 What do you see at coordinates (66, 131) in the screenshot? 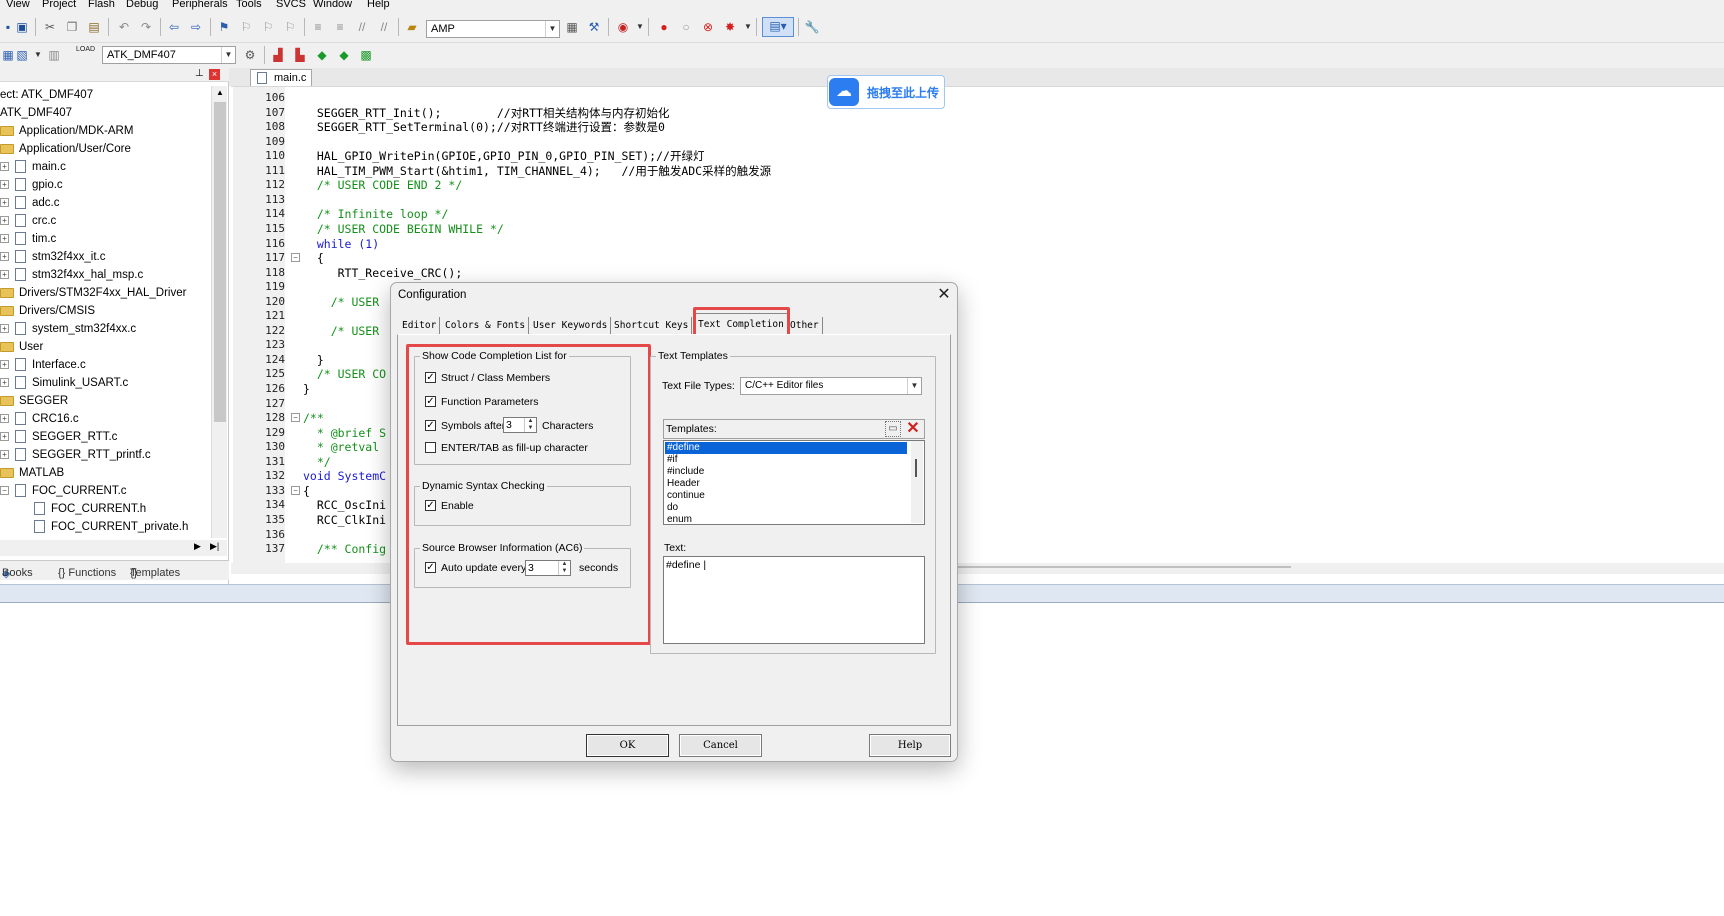
I see `tree-item-group: Application/MDK-ARM` at bounding box center [66, 131].